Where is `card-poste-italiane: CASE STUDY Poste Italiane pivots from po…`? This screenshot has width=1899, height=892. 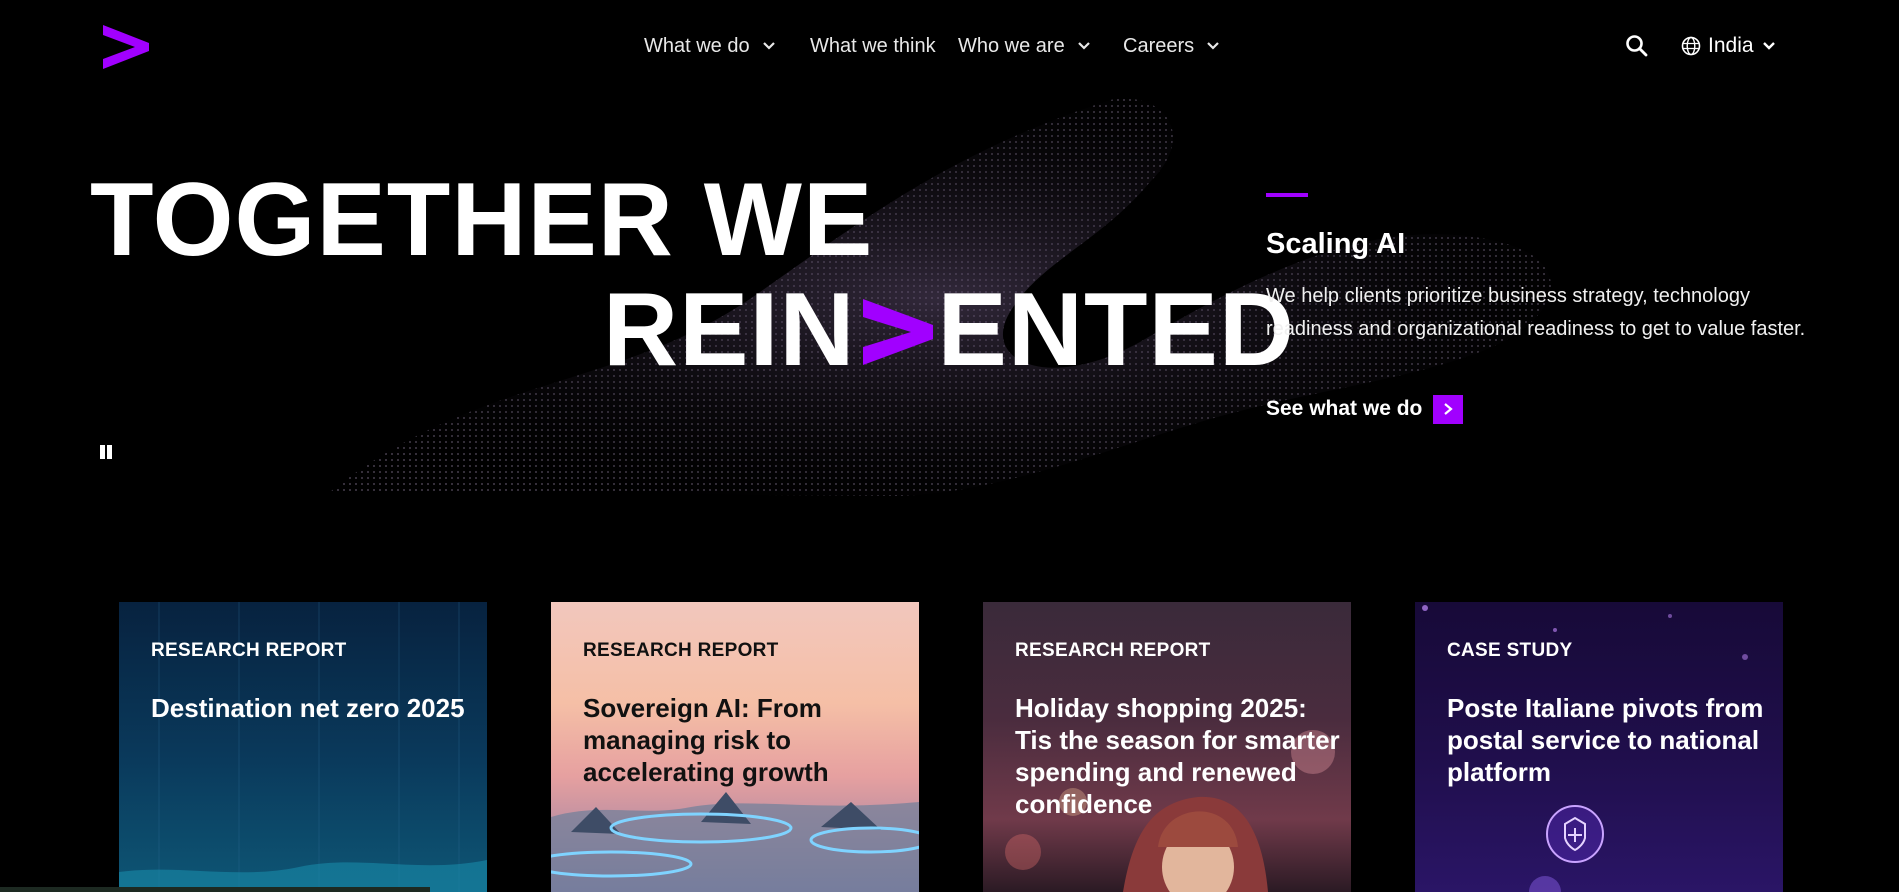 card-poste-italiane: CASE STUDY Poste Italiane pivots from po… is located at coordinates (1599, 747).